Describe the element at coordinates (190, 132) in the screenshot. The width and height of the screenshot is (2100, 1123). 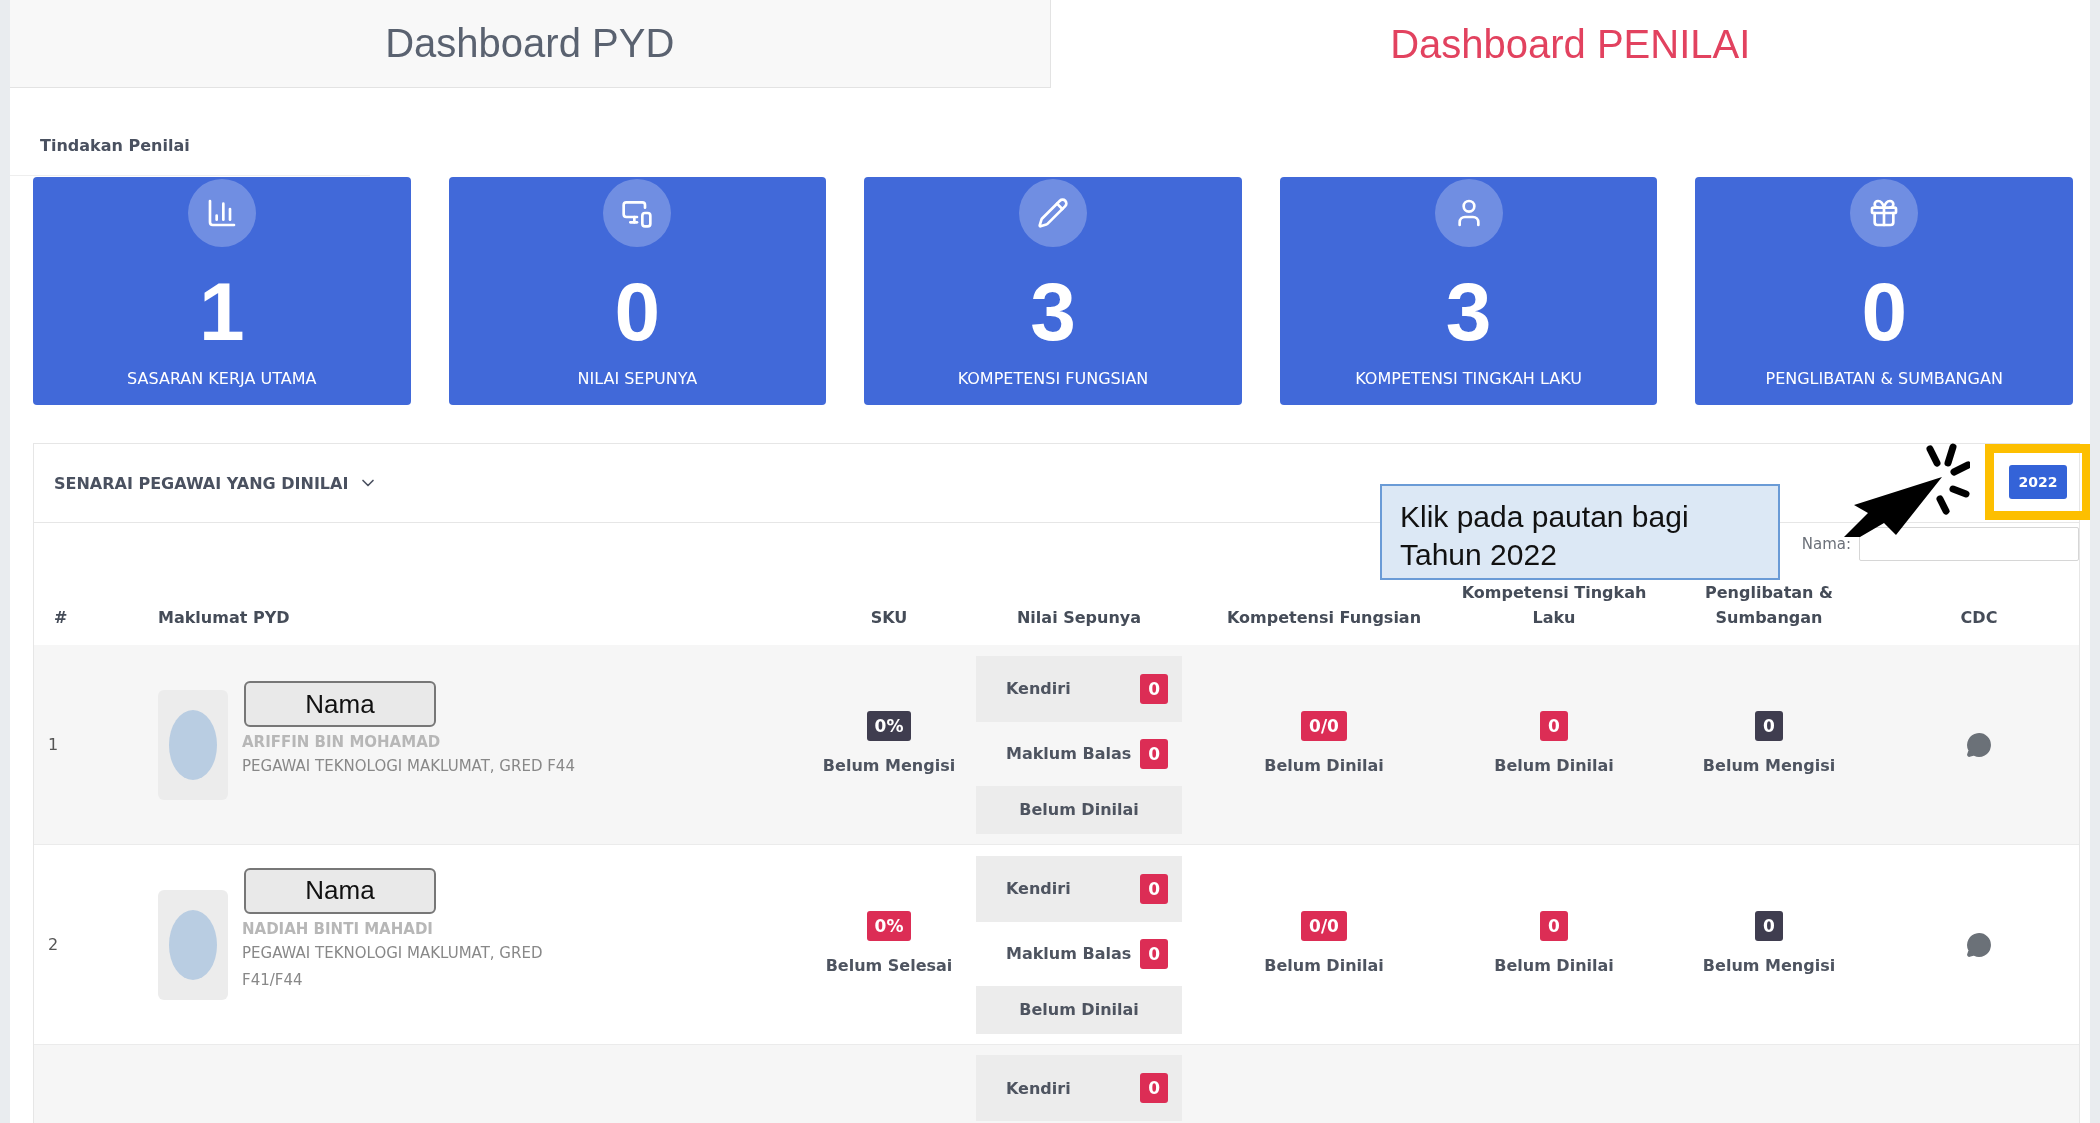
I see `section-title: Tindakan Penilai` at that location.